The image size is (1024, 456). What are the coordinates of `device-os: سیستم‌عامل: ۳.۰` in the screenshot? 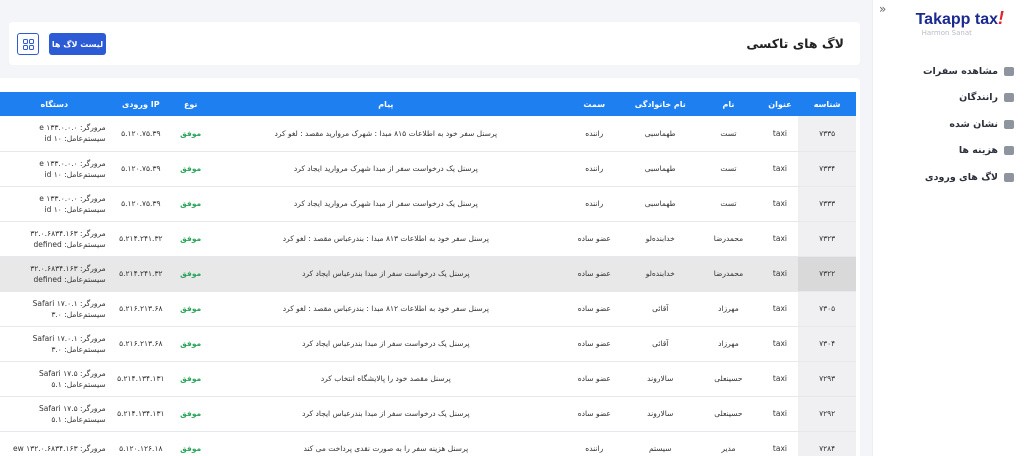 It's located at (78, 349).